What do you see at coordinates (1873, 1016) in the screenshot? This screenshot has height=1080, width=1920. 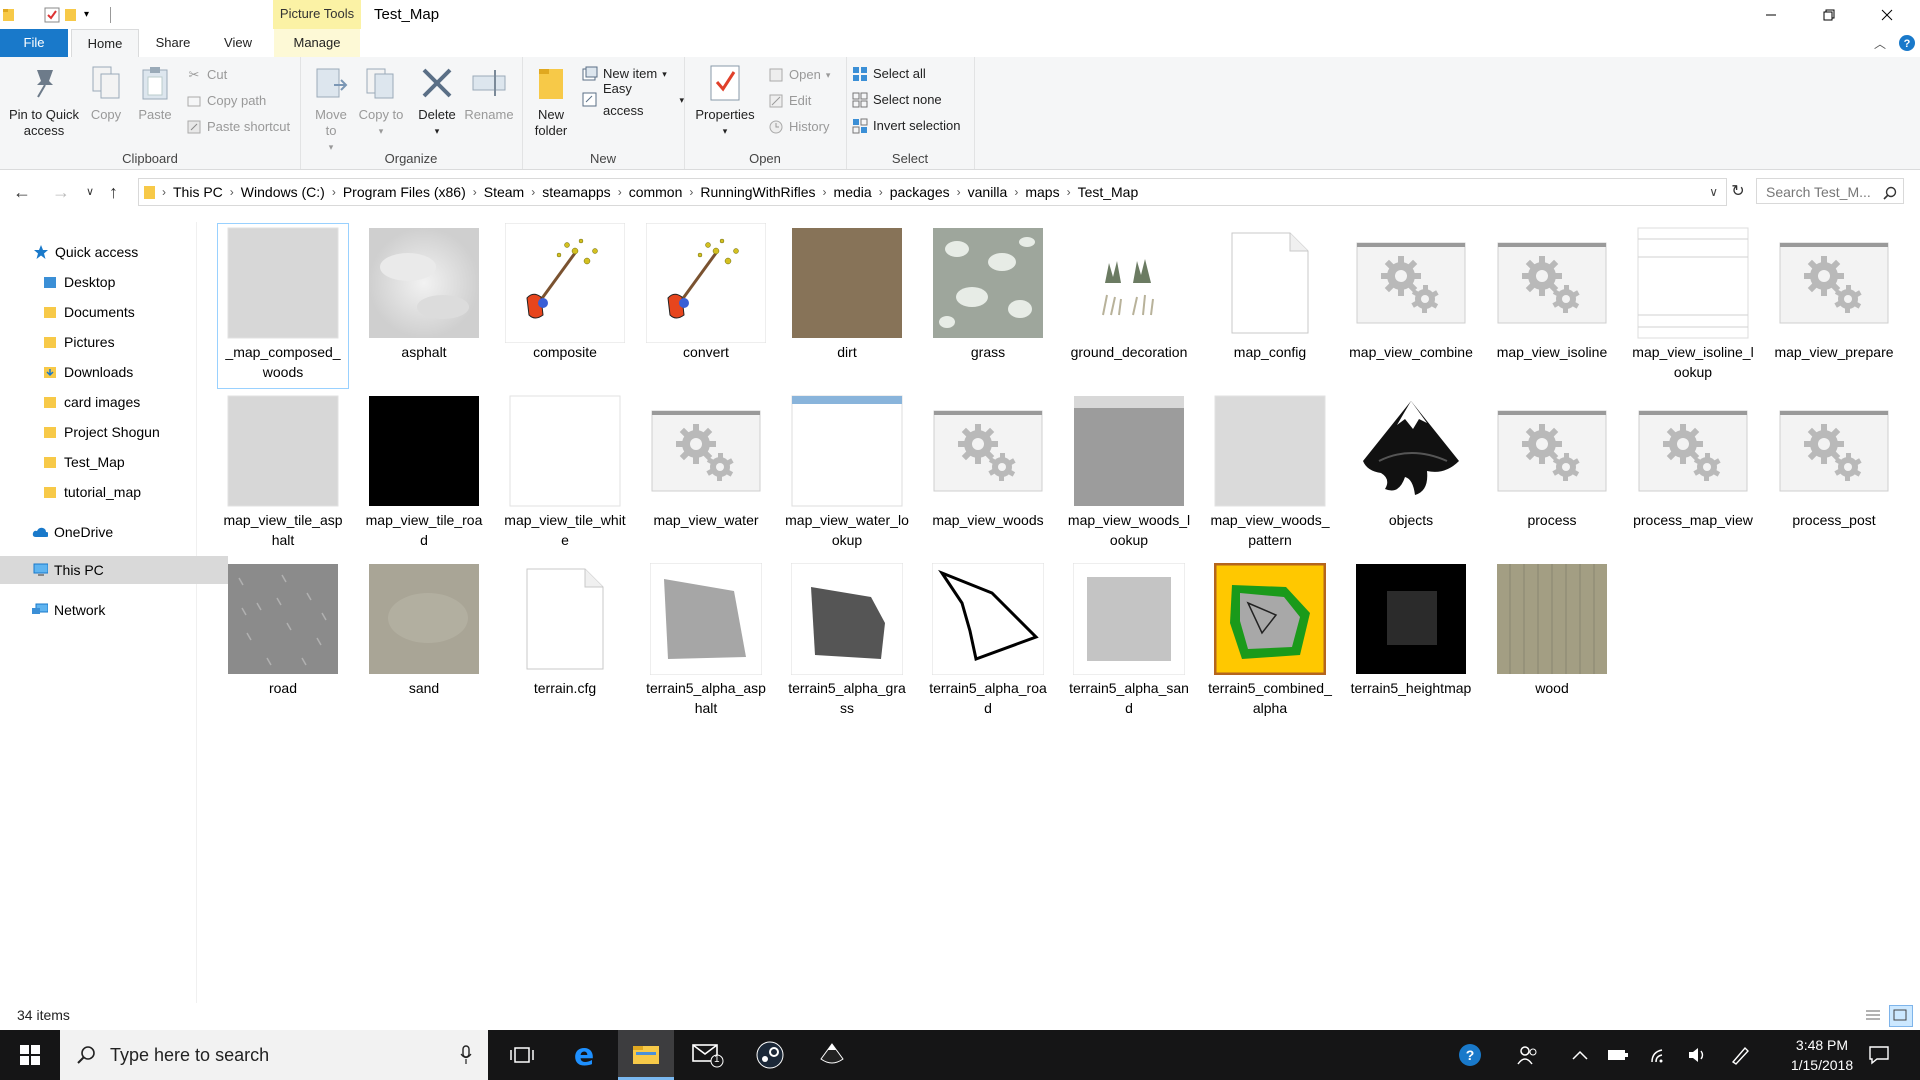 I see `details-view-button` at bounding box center [1873, 1016].